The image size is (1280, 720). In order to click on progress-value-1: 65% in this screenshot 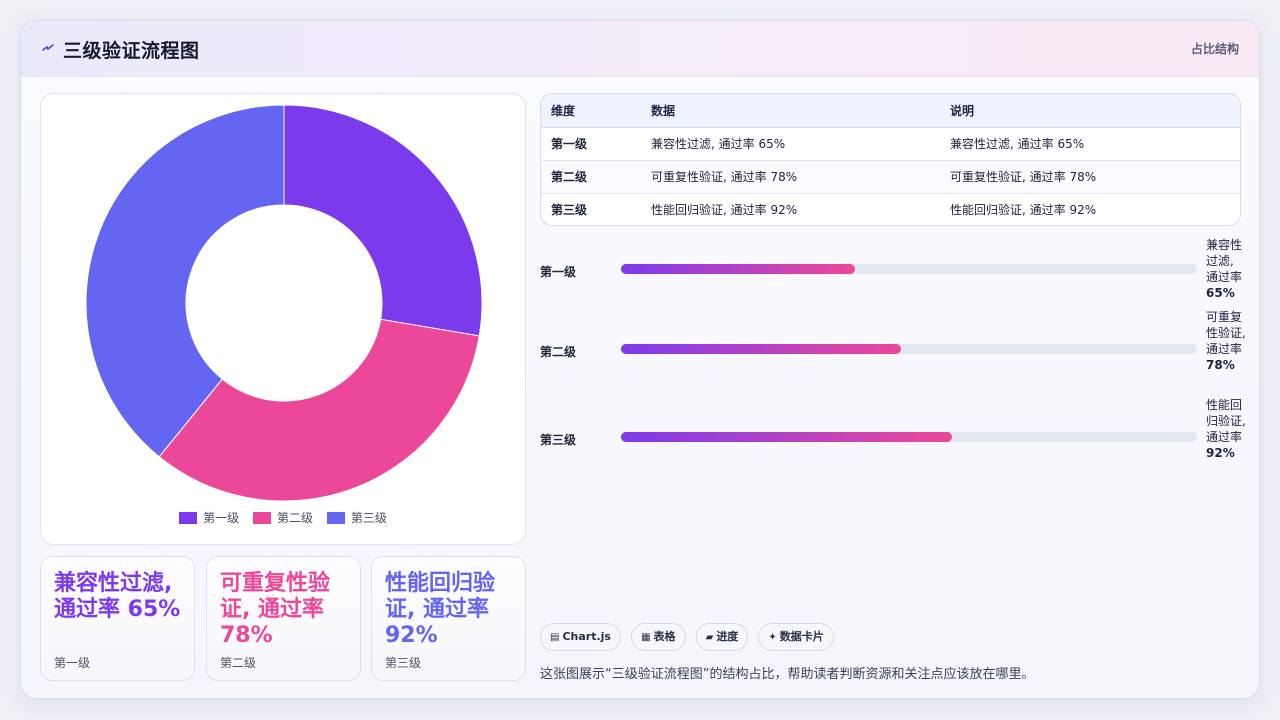, I will do `click(1220, 293)`.